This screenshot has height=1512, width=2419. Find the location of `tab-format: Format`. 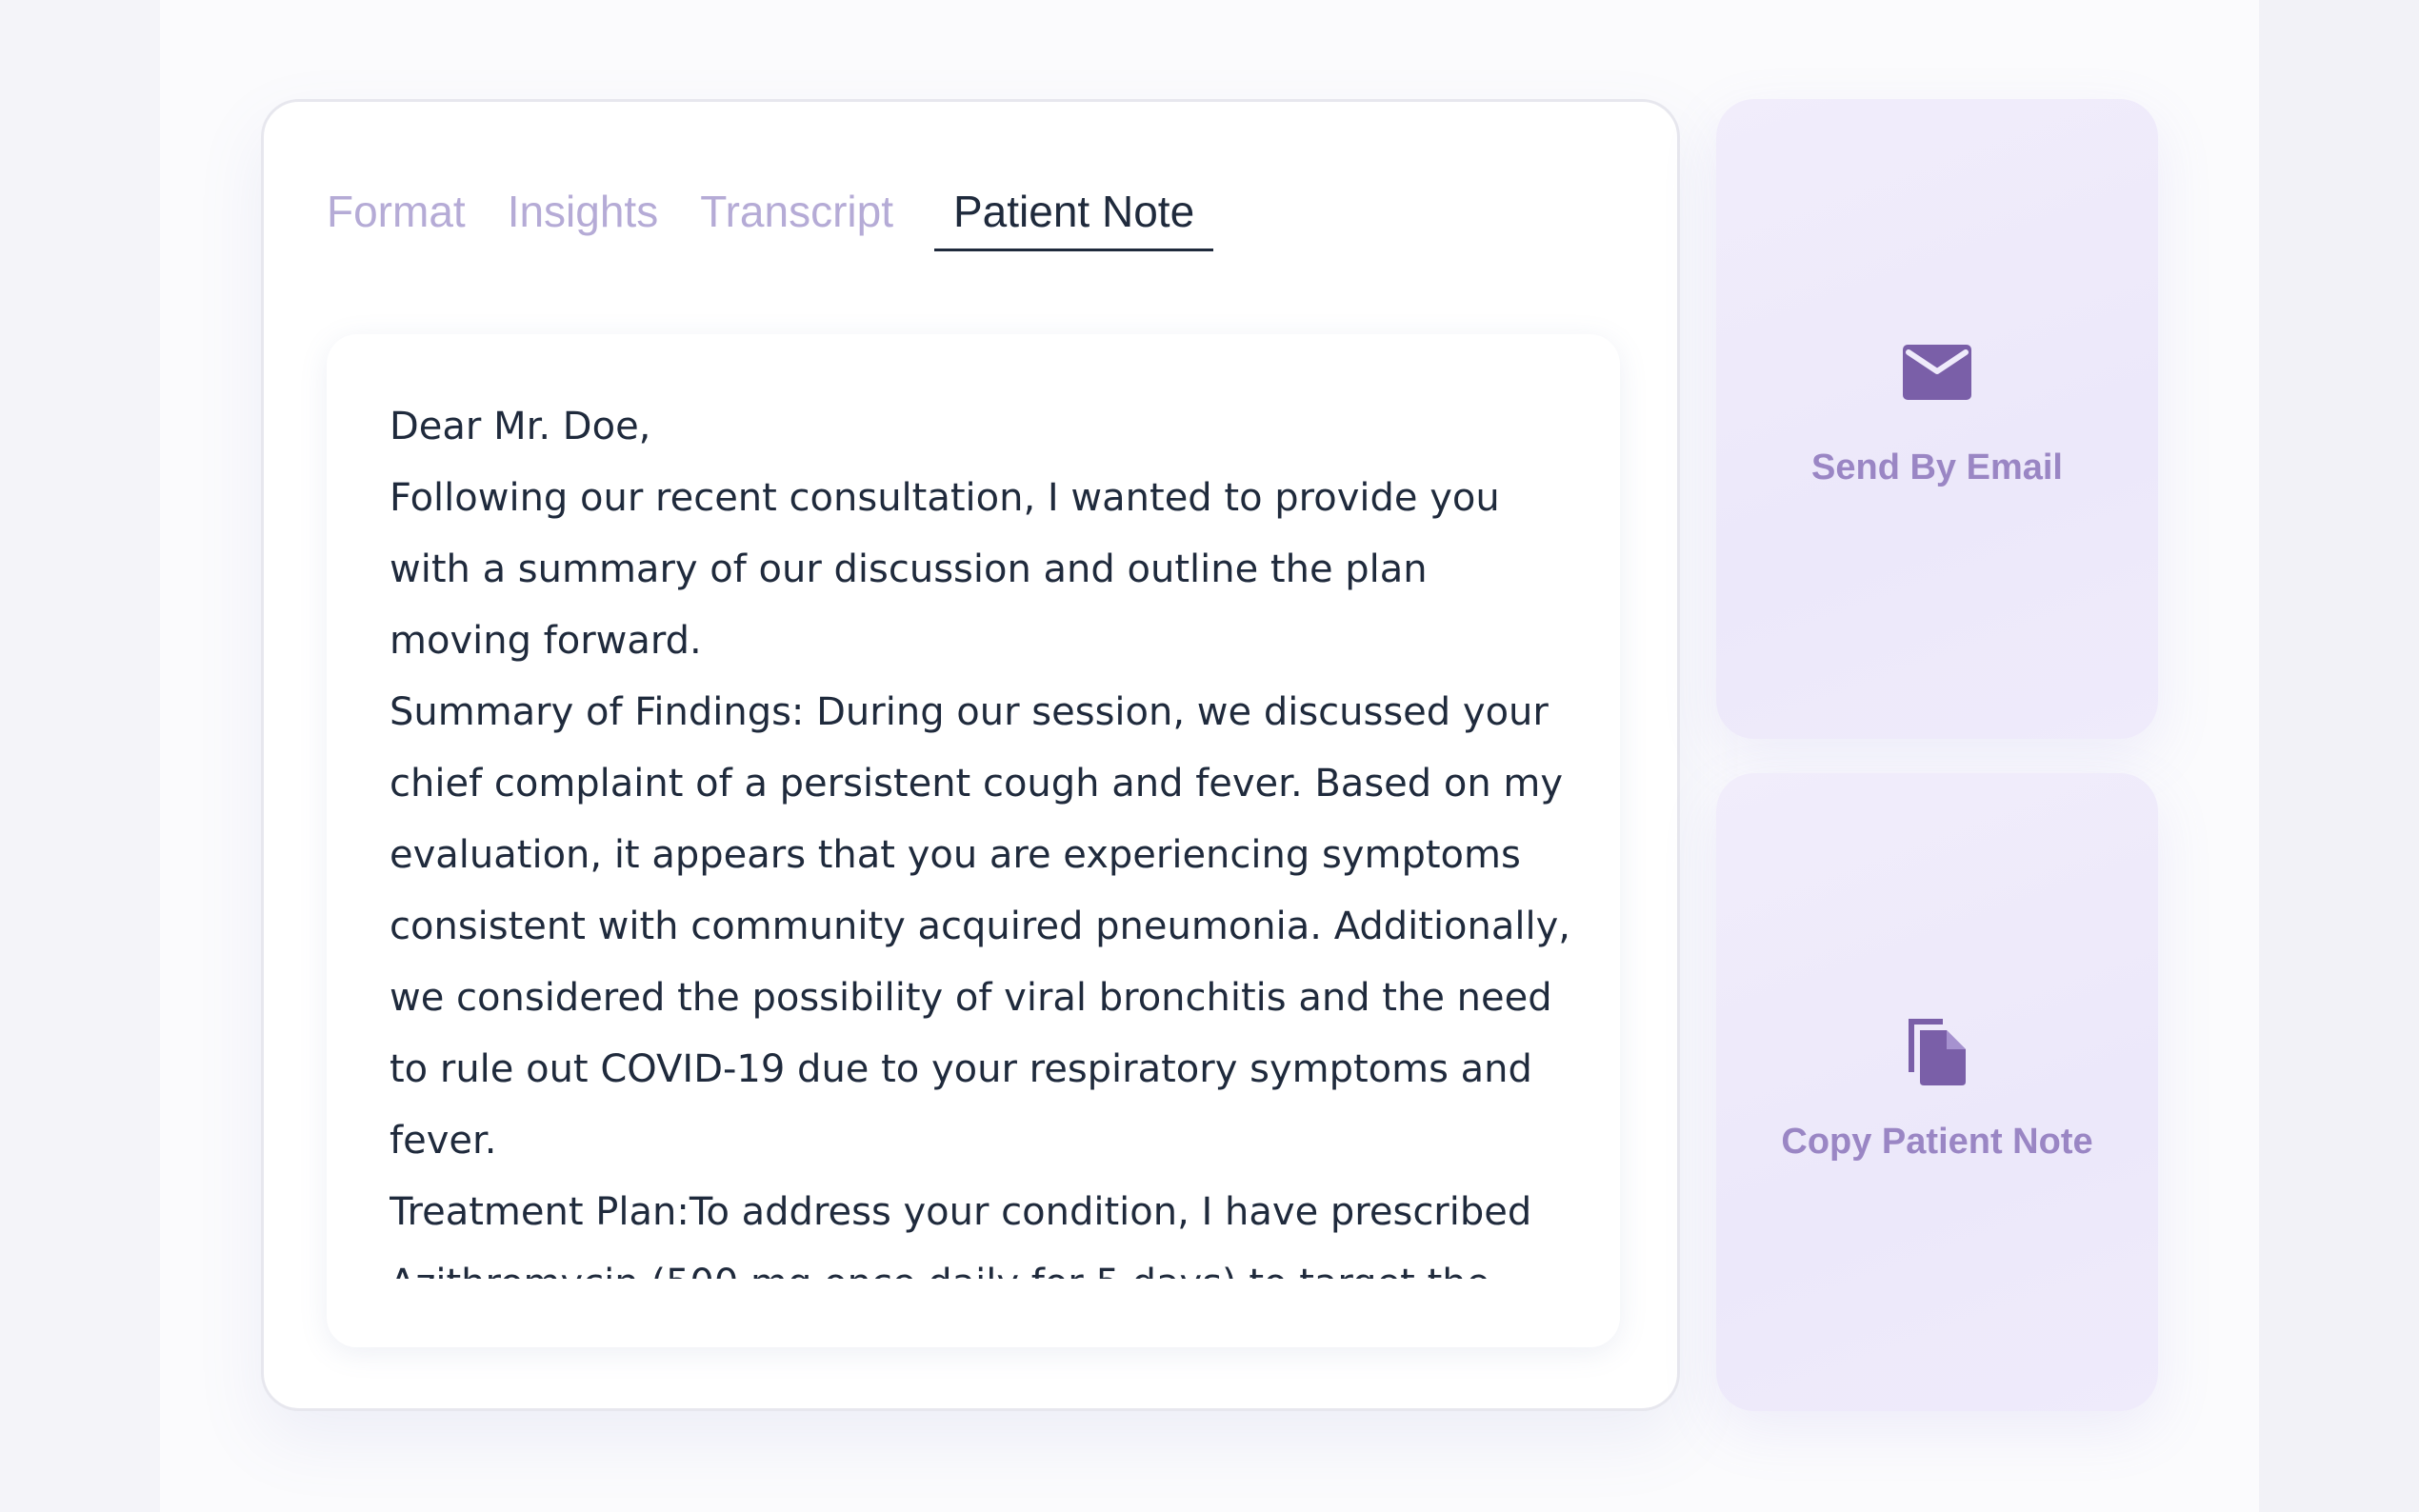

tab-format: Format is located at coordinates (396, 217).